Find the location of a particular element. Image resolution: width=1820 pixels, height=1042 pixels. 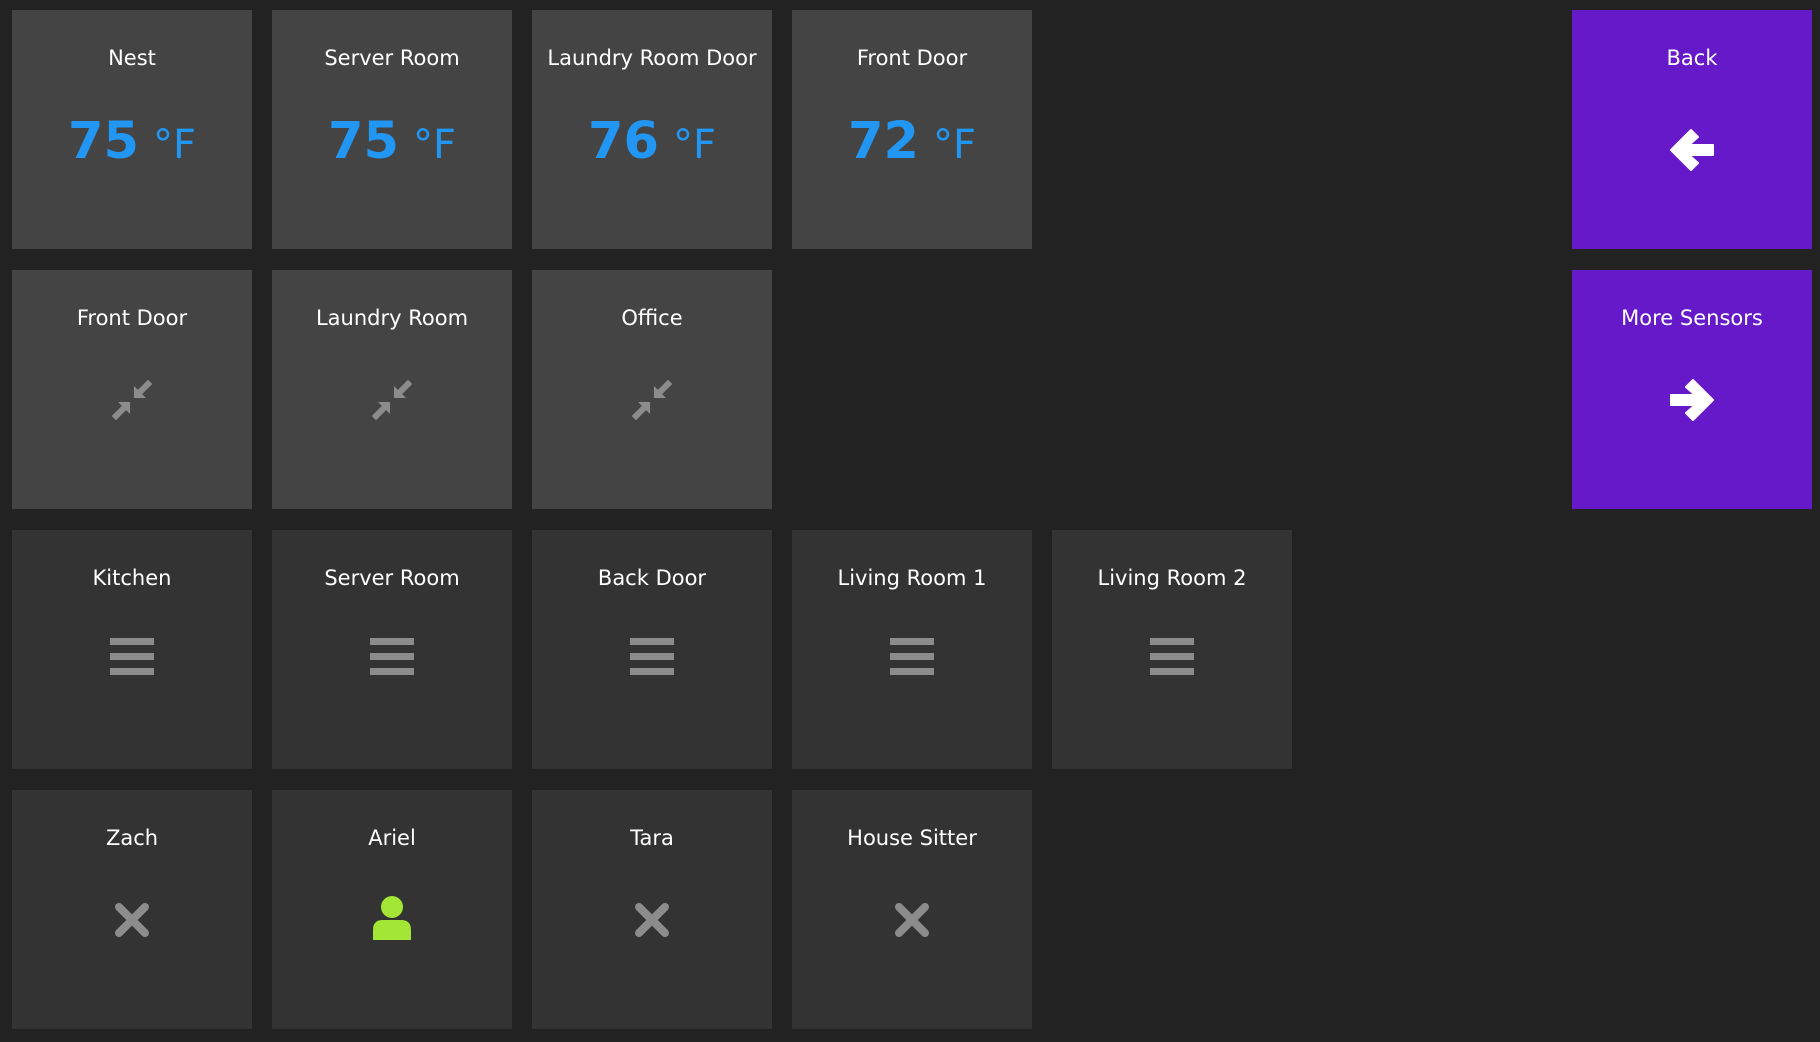

motion-tile-back-door: Back Door is located at coordinates (652, 649).